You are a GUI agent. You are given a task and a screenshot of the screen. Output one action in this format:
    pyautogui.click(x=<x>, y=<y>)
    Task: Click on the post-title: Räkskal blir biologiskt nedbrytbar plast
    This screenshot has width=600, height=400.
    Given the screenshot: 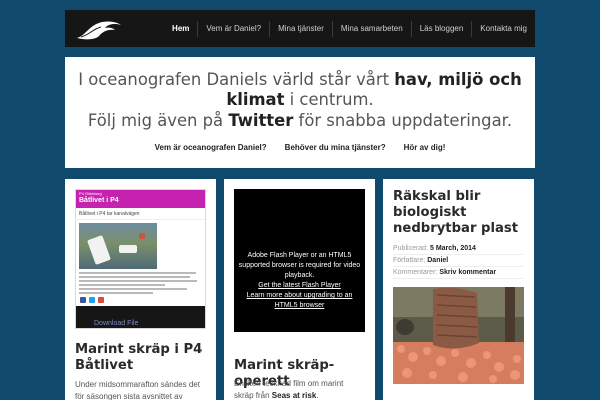 What is the action you would take?
    pyautogui.click(x=460, y=213)
    